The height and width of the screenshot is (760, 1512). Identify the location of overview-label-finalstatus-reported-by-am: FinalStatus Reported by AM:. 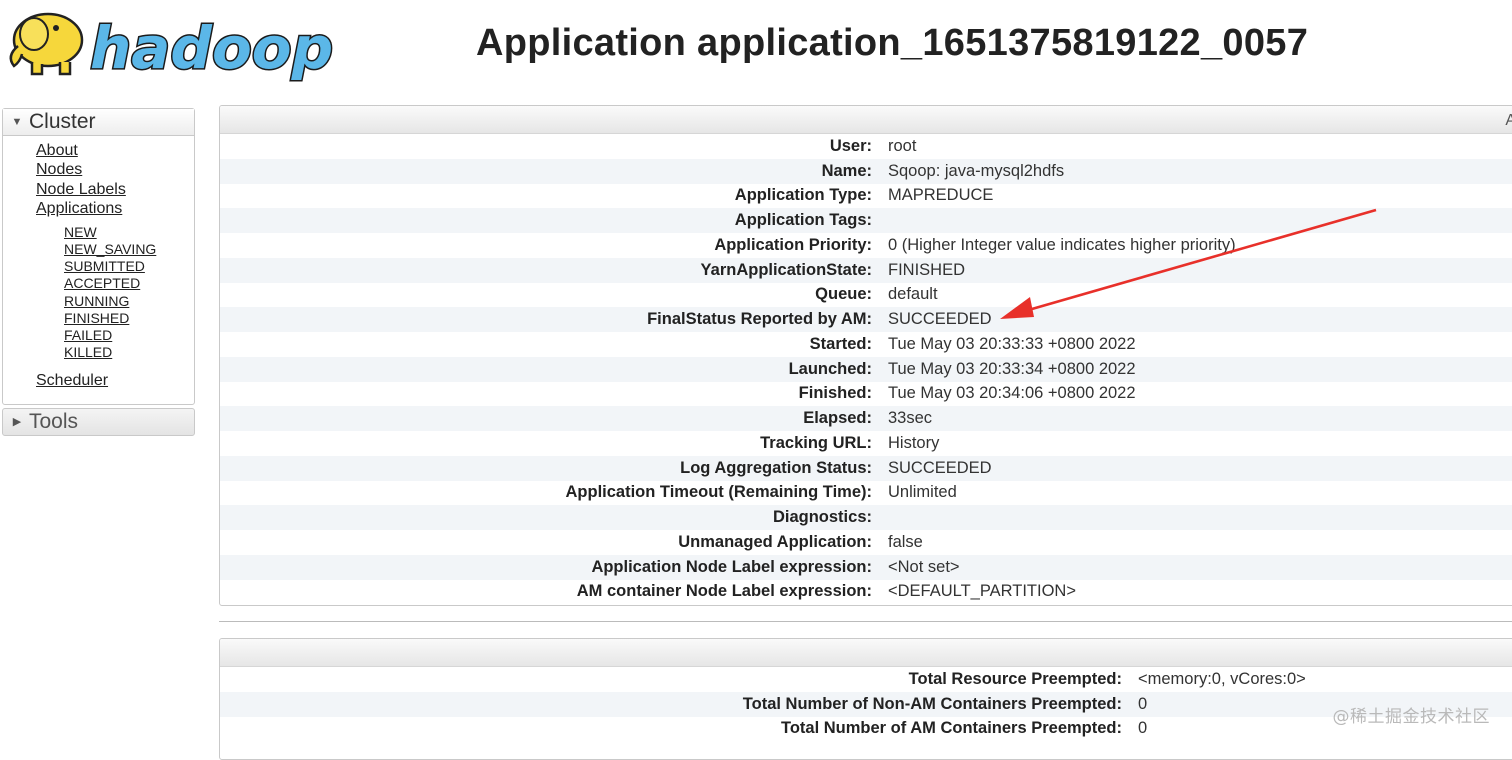
(759, 319).